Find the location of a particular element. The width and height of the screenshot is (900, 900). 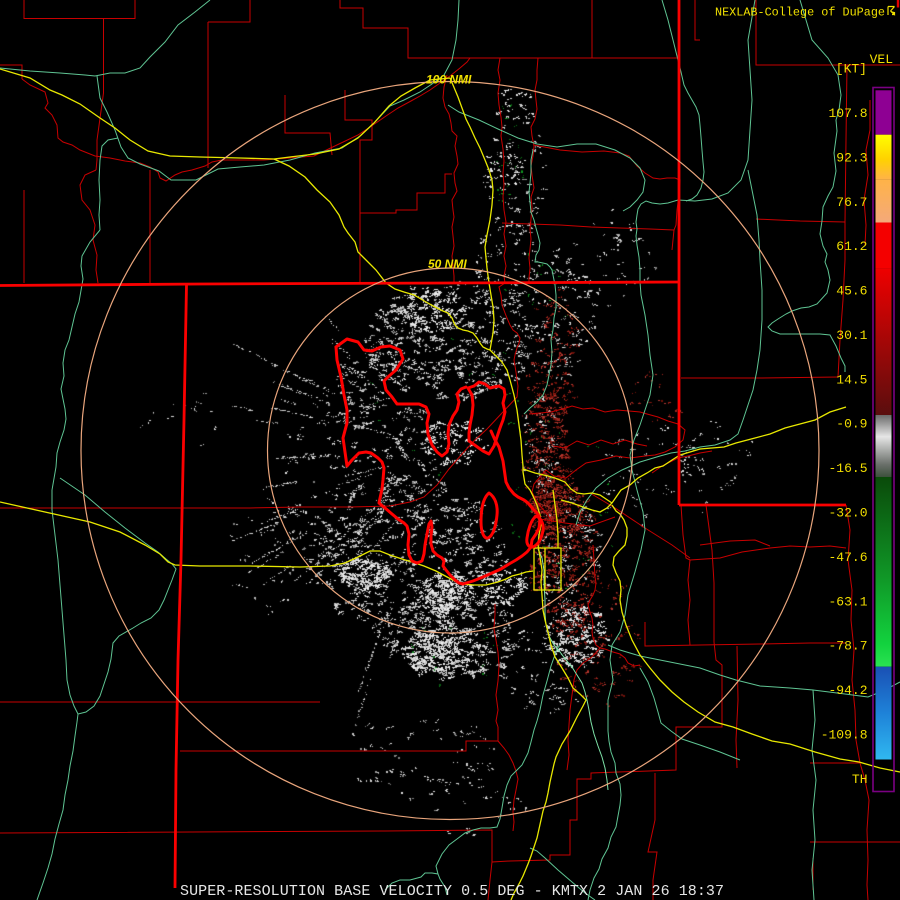

svg-text: -94.2 is located at coordinates (847, 690).